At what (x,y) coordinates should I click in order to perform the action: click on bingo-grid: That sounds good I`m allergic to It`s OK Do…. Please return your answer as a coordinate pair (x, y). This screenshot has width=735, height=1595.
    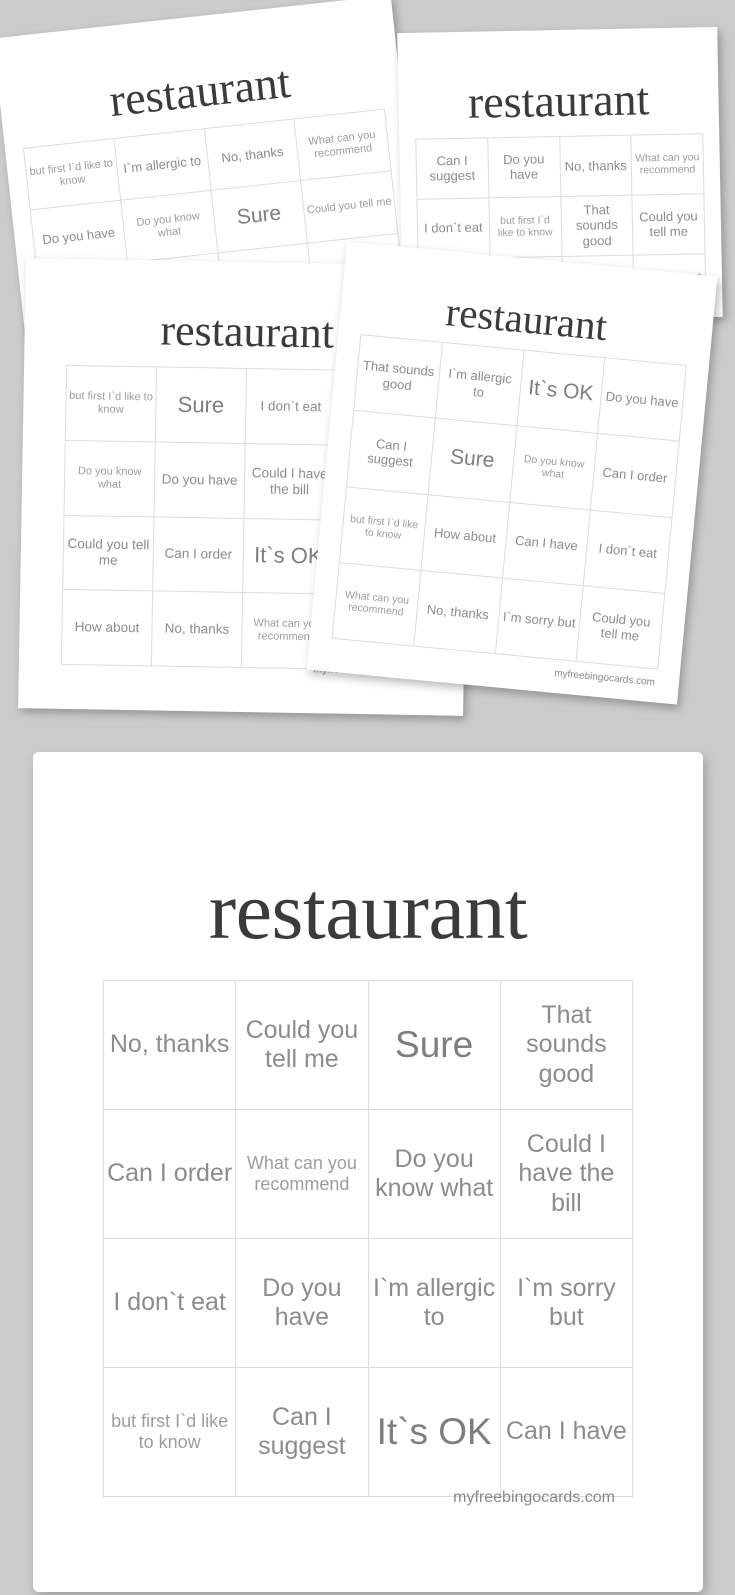
    Looking at the image, I should click on (509, 502).